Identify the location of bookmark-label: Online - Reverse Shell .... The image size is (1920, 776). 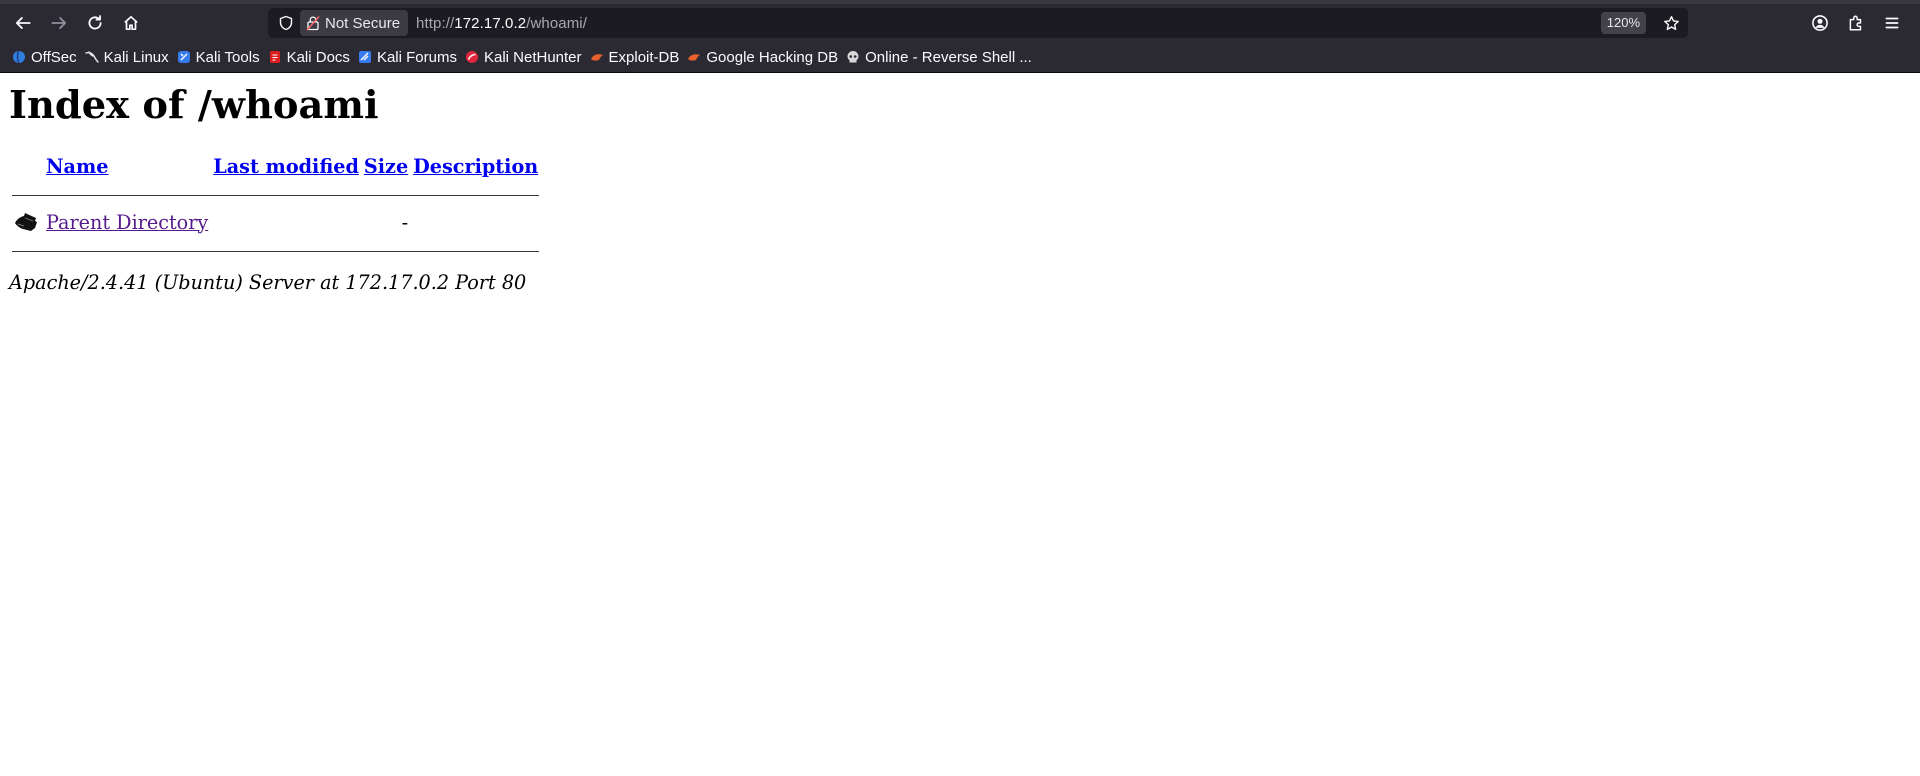
(948, 57).